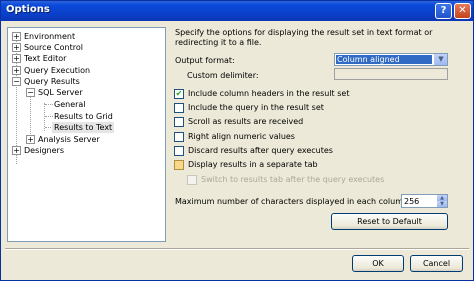  I want to click on output-format-label: Output format:, so click(205, 60).